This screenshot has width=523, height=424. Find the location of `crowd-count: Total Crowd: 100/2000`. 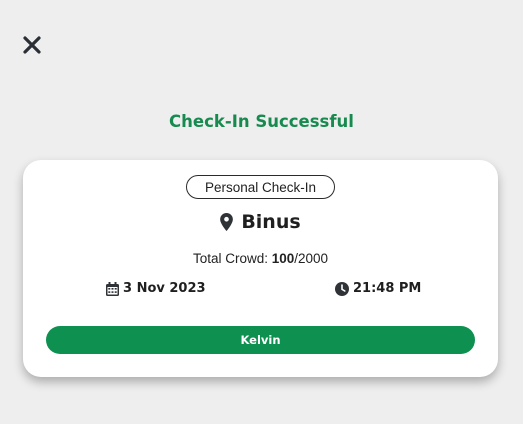

crowd-count: Total Crowd: 100/2000 is located at coordinates (260, 258).